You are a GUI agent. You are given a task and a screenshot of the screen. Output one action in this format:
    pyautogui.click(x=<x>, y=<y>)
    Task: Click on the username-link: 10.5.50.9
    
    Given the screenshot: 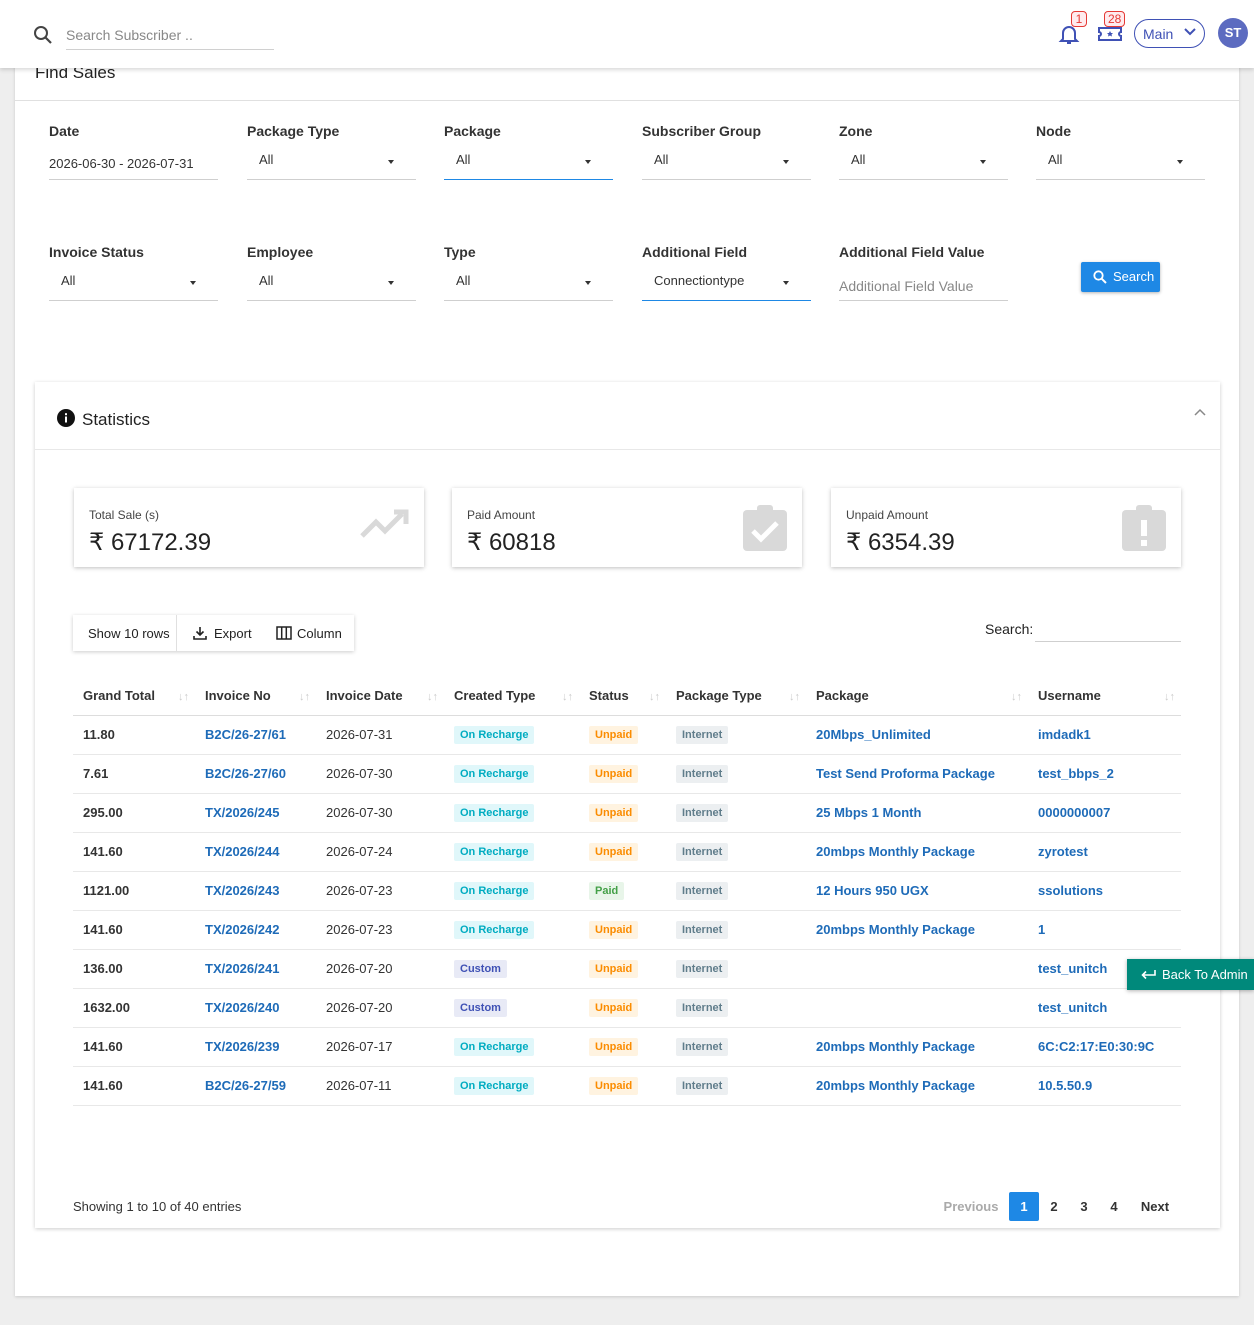 What is the action you would take?
    pyautogui.click(x=1065, y=1085)
    